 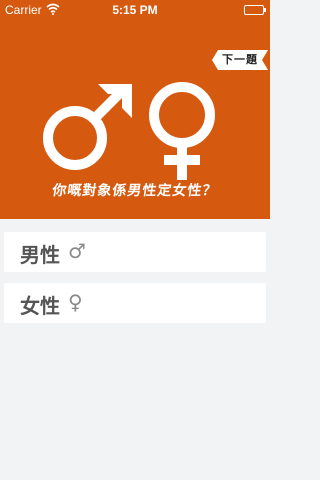 I want to click on battery-icon, so click(x=255, y=10).